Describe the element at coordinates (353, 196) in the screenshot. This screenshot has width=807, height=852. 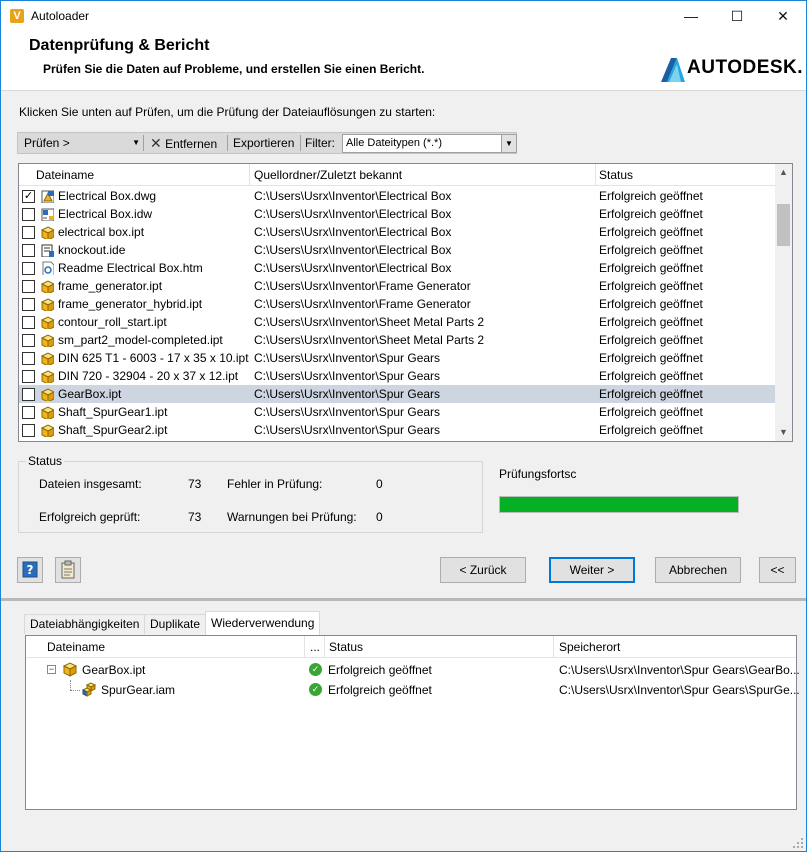
I see `file-row-path: C:\Users\Usrx\Inventor\Electrical Box` at that location.